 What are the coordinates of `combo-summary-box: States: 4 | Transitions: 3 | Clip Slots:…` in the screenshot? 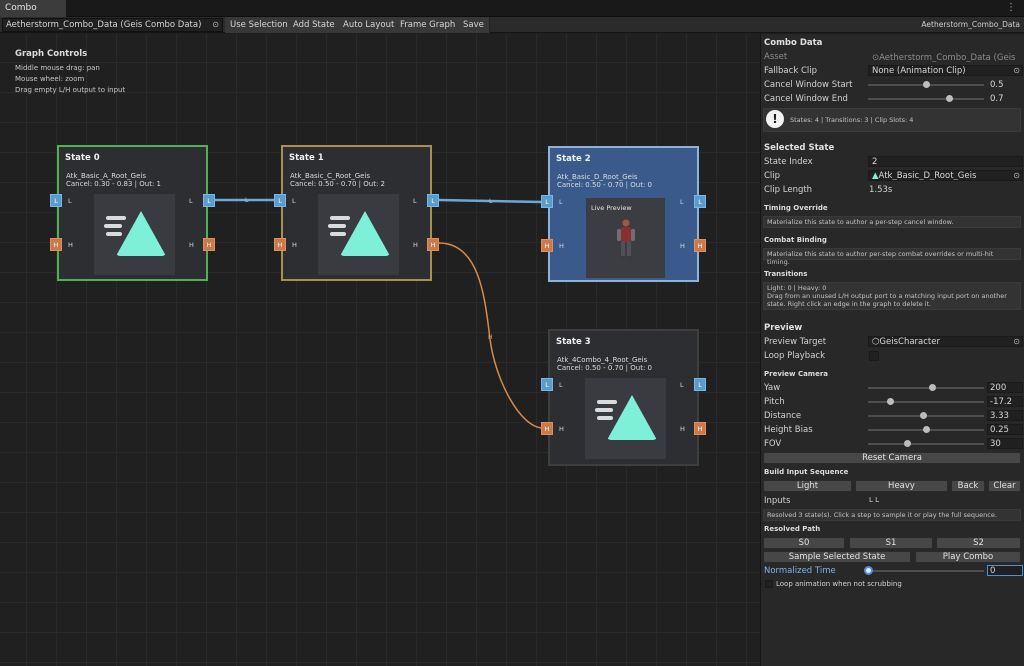 It's located at (892, 120).